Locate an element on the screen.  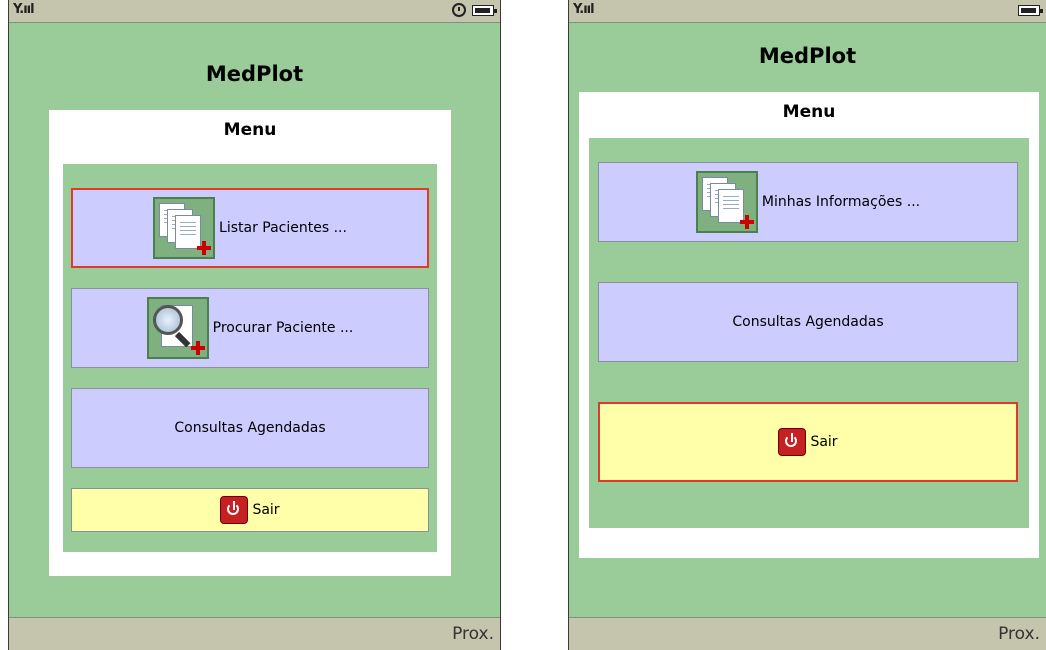
alarm-icon is located at coordinates (459, 10).